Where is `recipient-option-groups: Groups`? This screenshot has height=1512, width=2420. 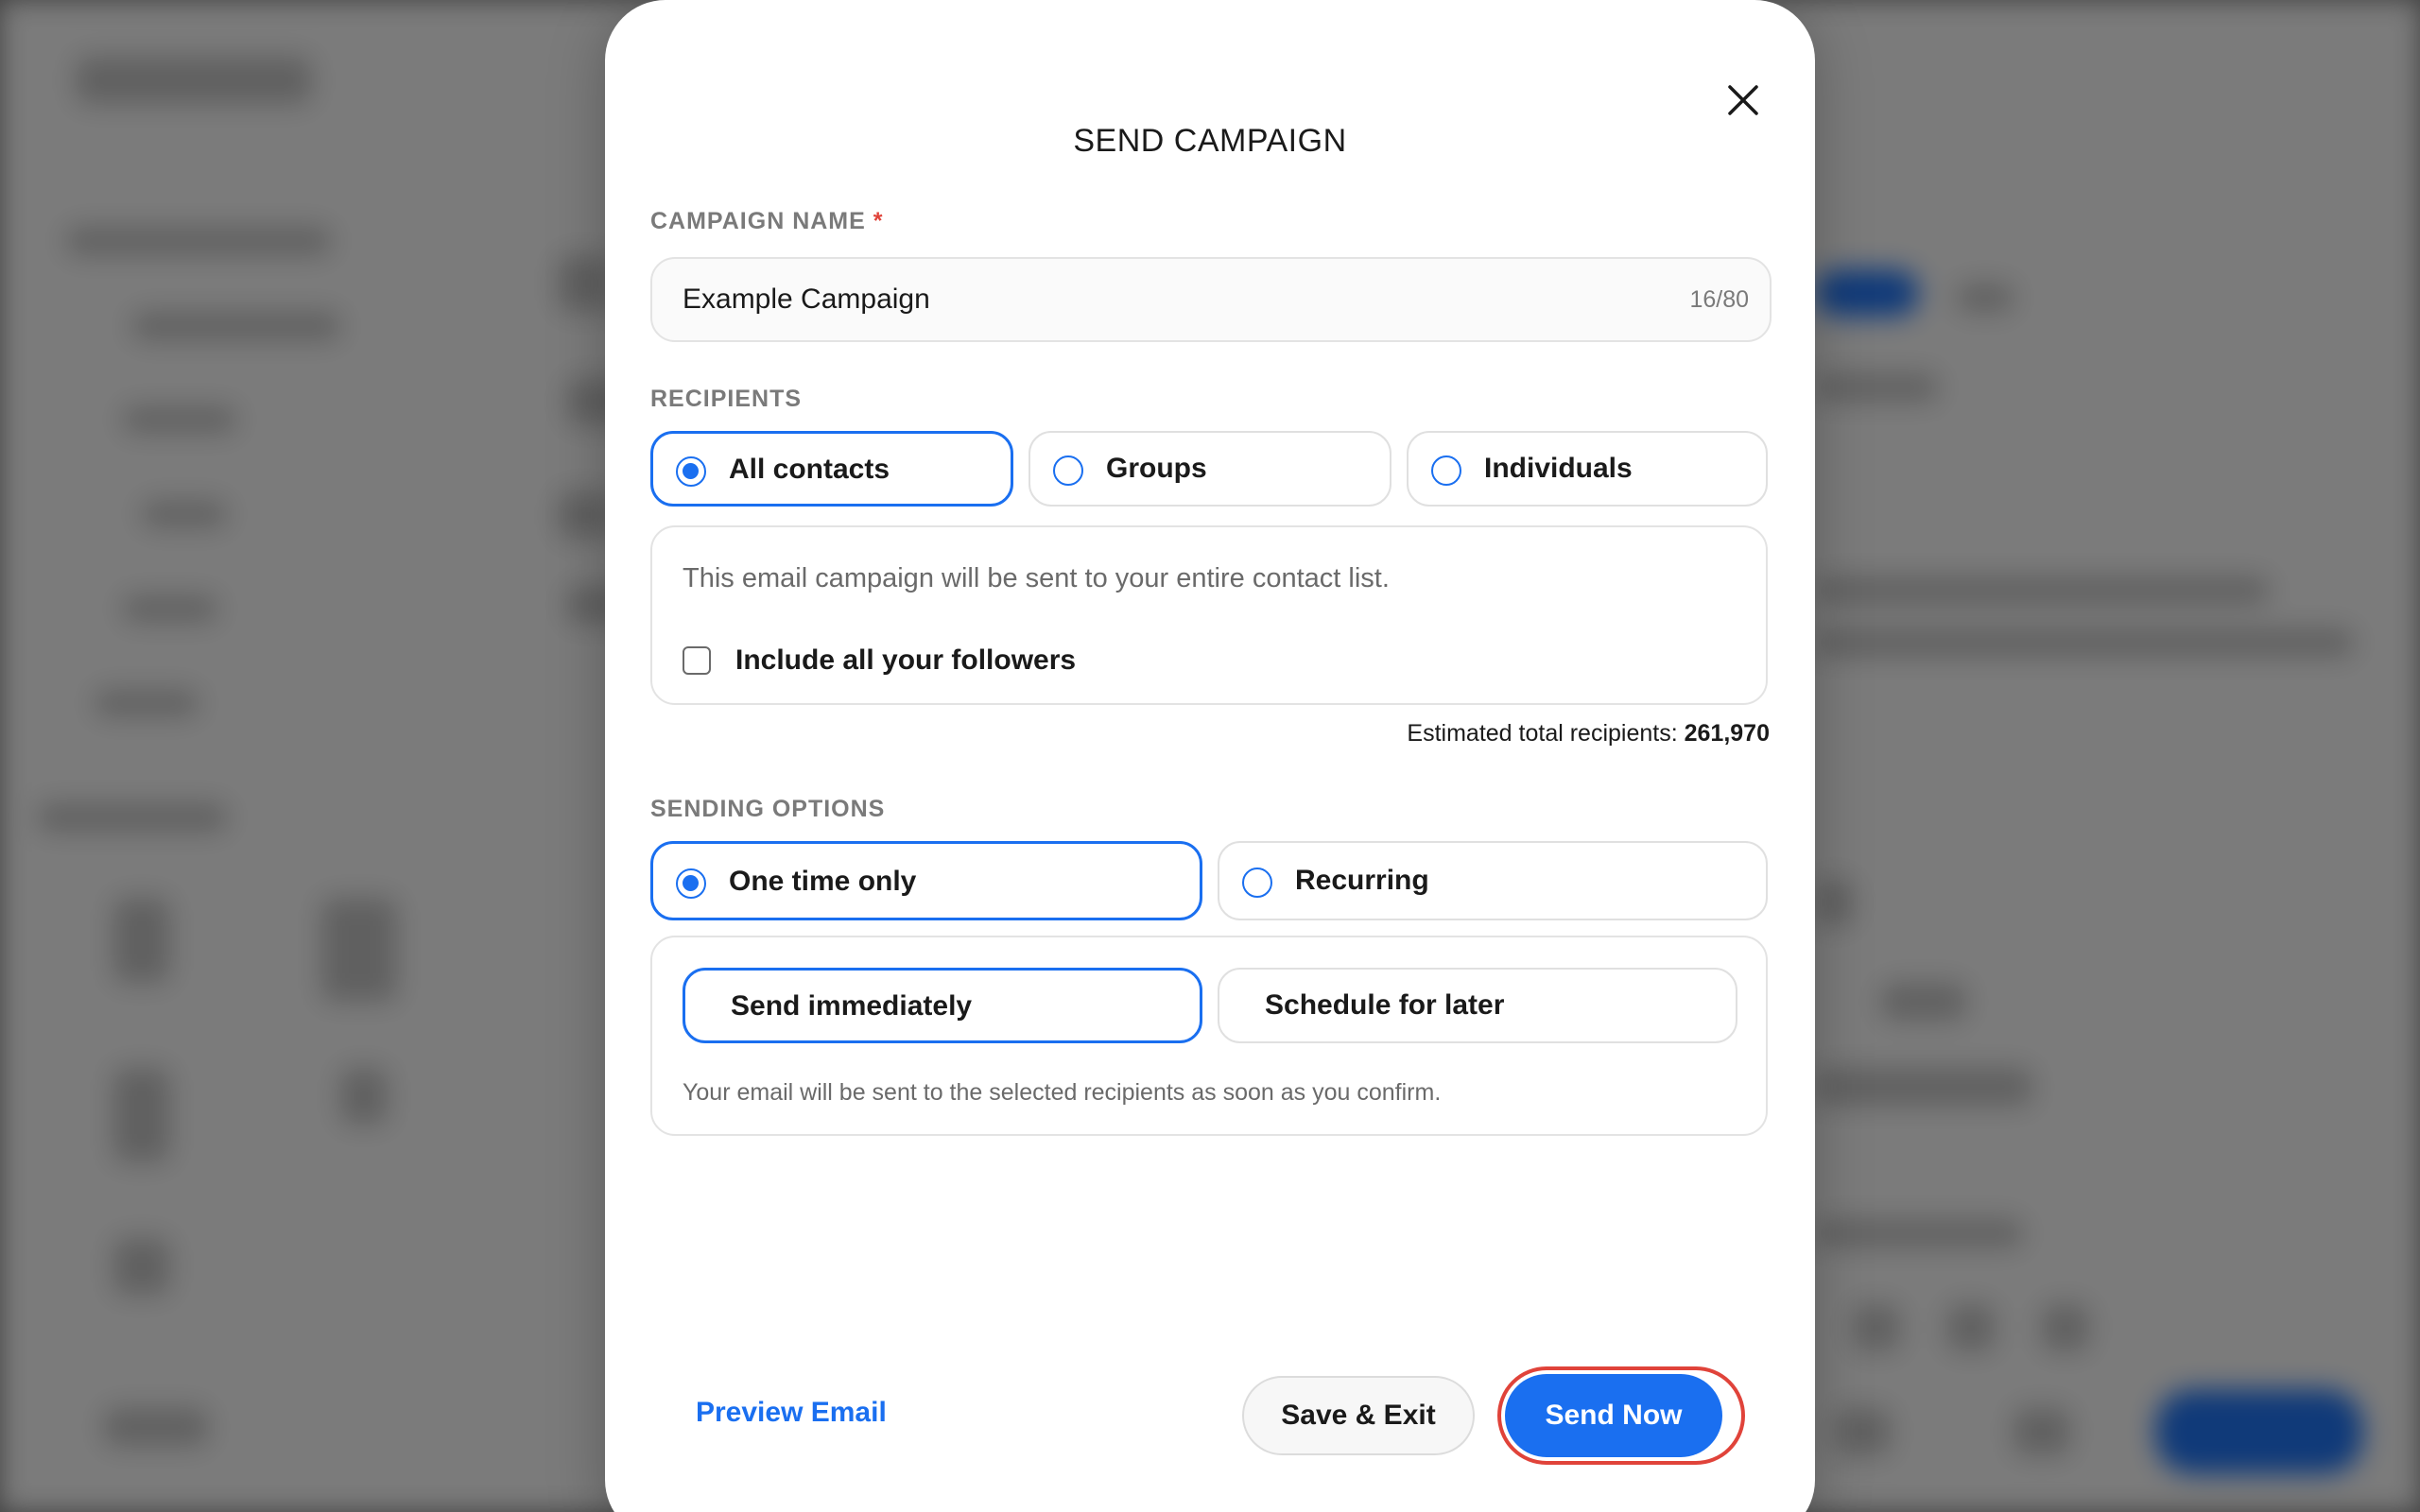 recipient-option-groups: Groups is located at coordinates (1210, 469).